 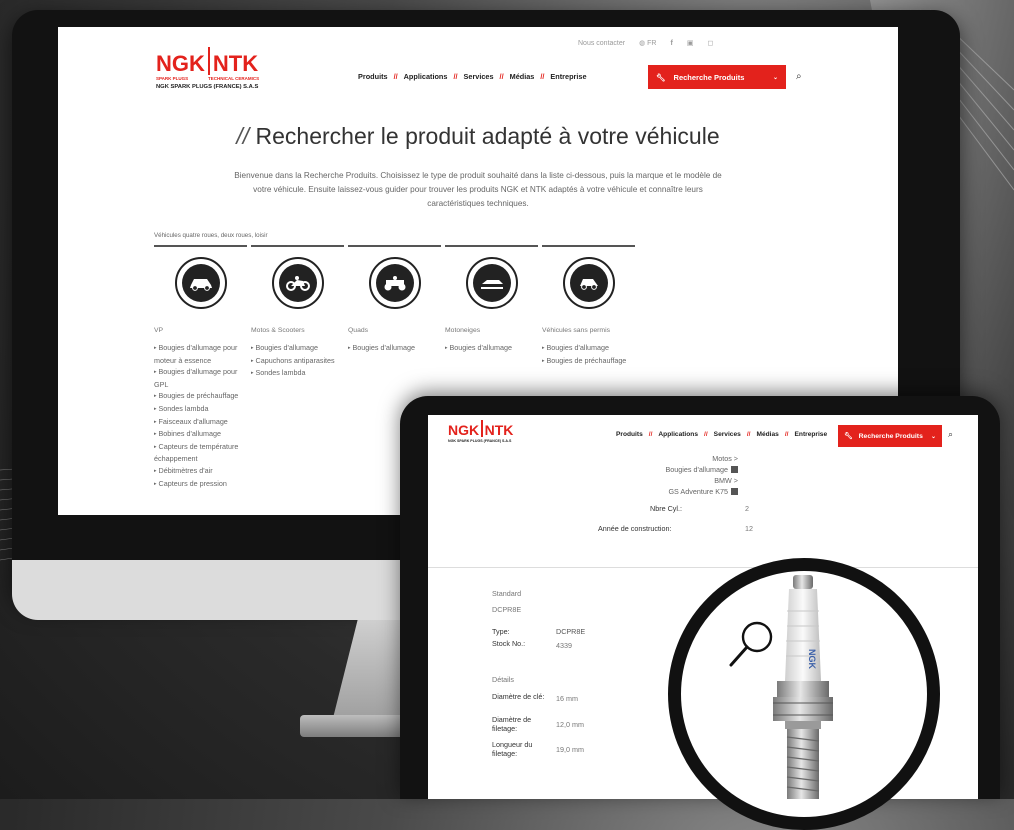 What do you see at coordinates (803, 687) in the screenshot?
I see `spark-plug-image: NGK` at bounding box center [803, 687].